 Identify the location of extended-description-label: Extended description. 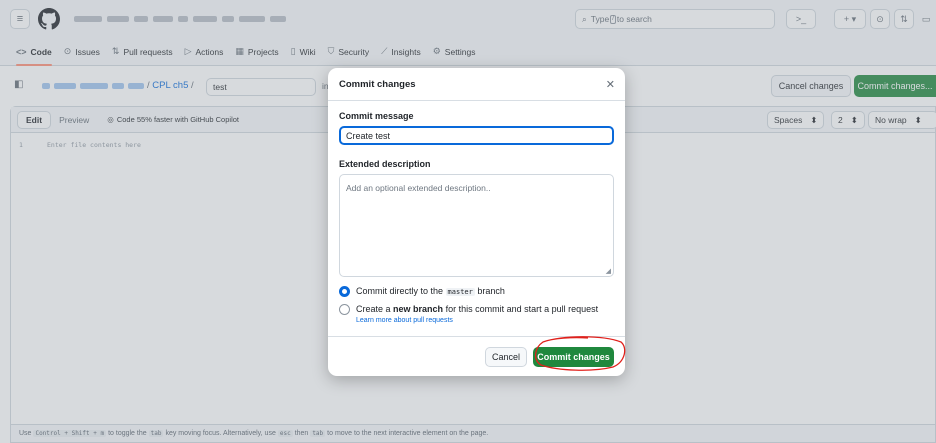
(385, 164).